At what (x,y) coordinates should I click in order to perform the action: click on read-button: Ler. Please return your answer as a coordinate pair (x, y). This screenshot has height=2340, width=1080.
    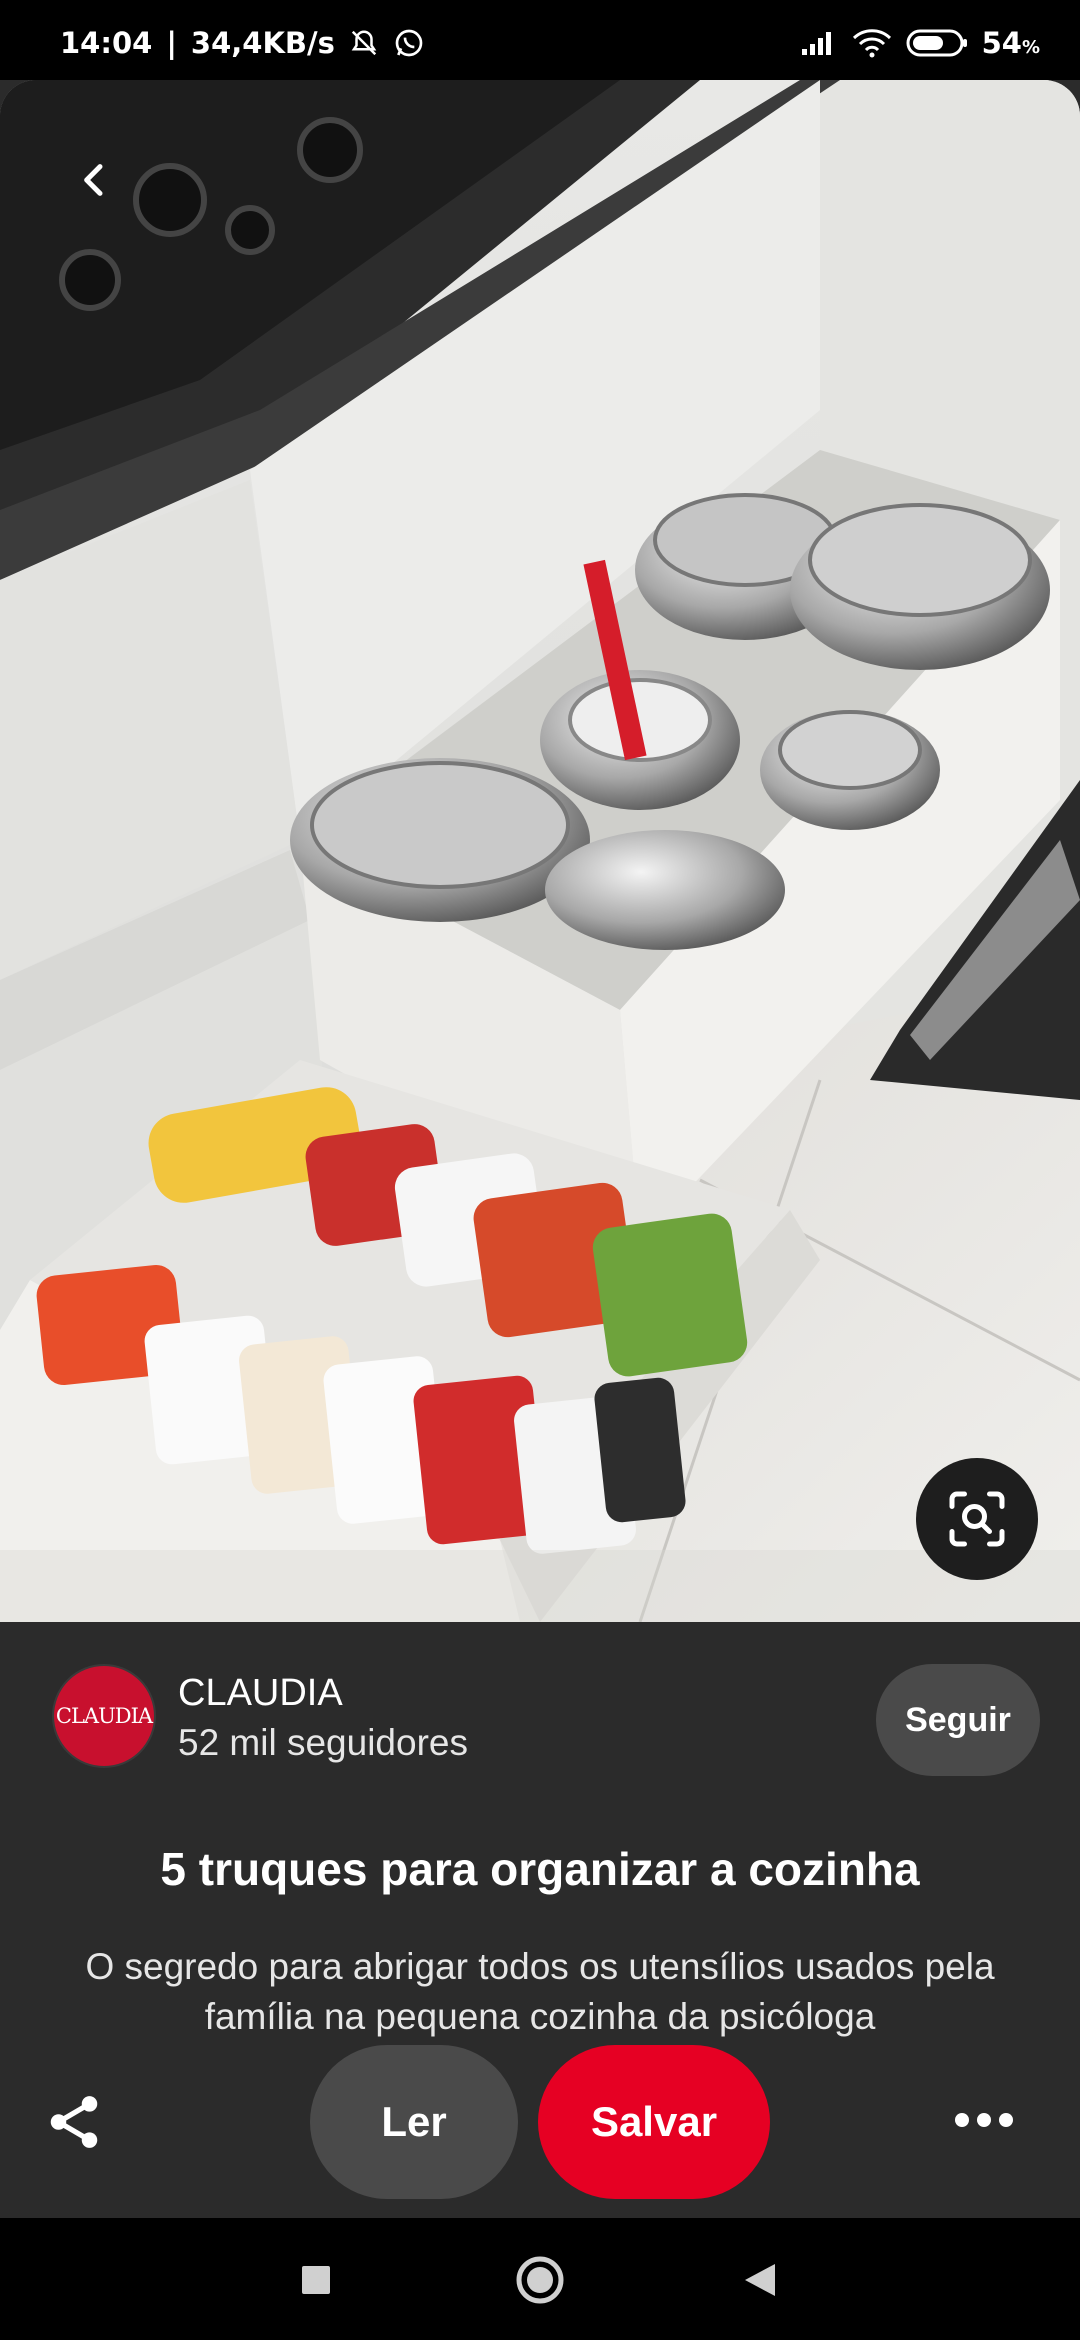
    Looking at the image, I should click on (414, 2122).